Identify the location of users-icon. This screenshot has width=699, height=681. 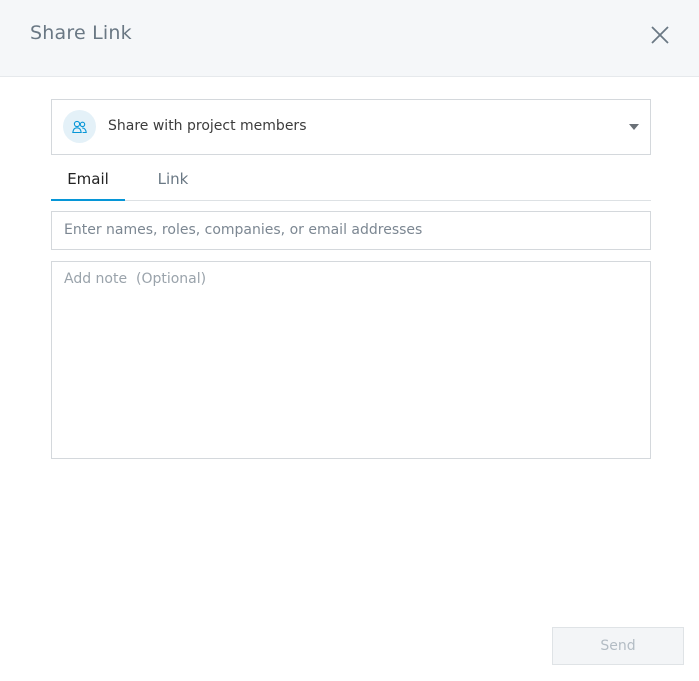
(79, 127).